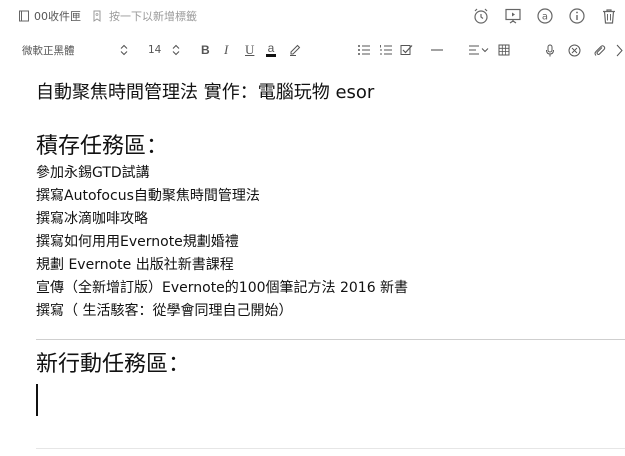 This screenshot has height=456, width=625. What do you see at coordinates (479, 50) in the screenshot?
I see `align-dropdown-icon` at bounding box center [479, 50].